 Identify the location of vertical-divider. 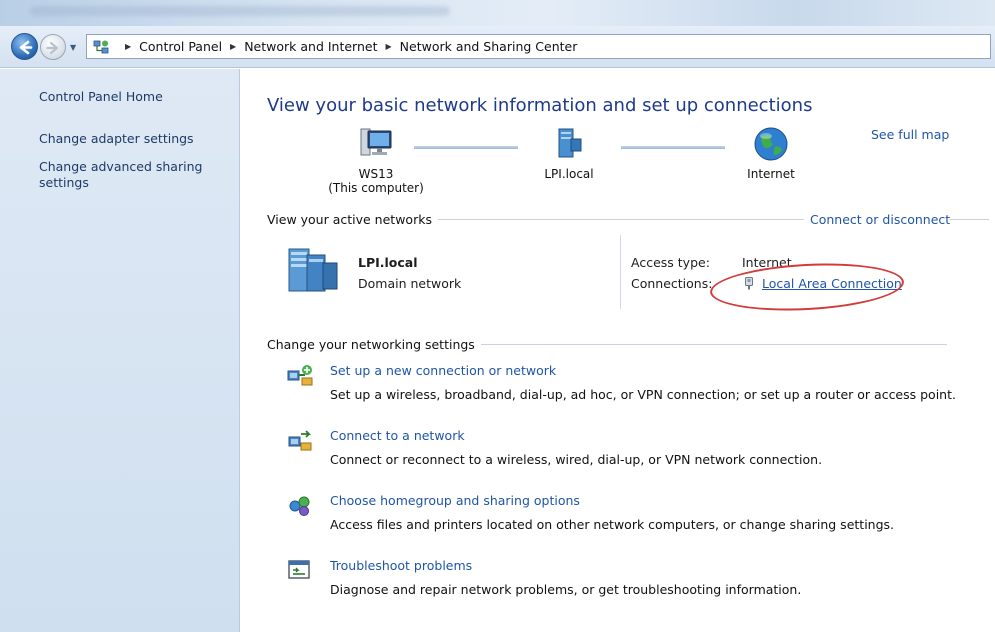
(620, 272).